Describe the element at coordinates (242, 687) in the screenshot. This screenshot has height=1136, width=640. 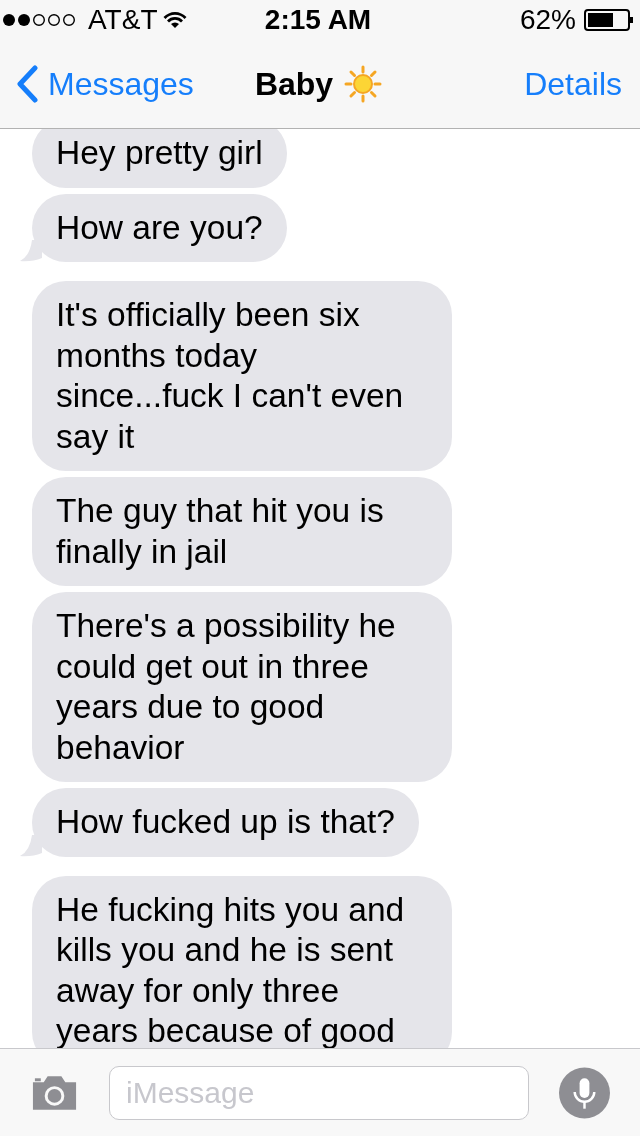
I see `message-bubble: There's a possibility he could get out in three years due to good behavior` at that location.